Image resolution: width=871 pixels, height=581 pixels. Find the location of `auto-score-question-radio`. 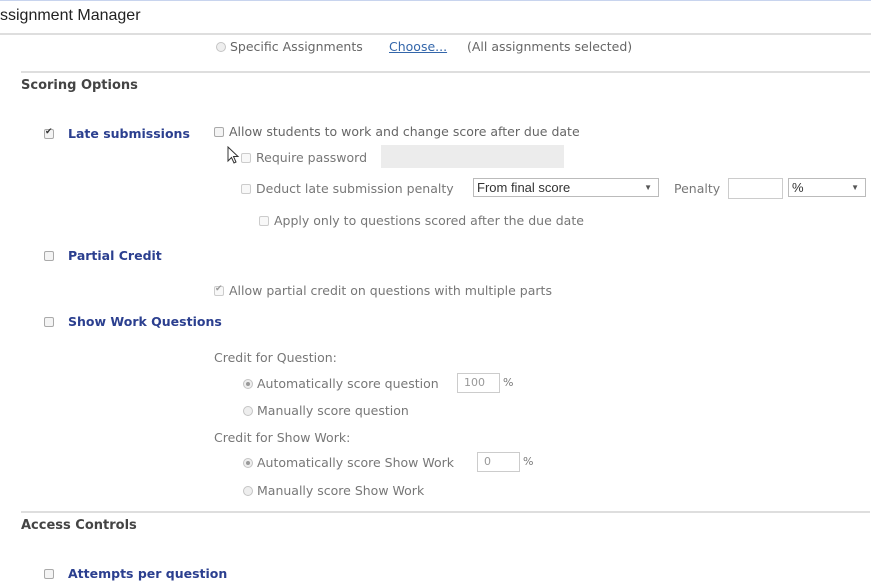

auto-score-question-radio is located at coordinates (248, 384).